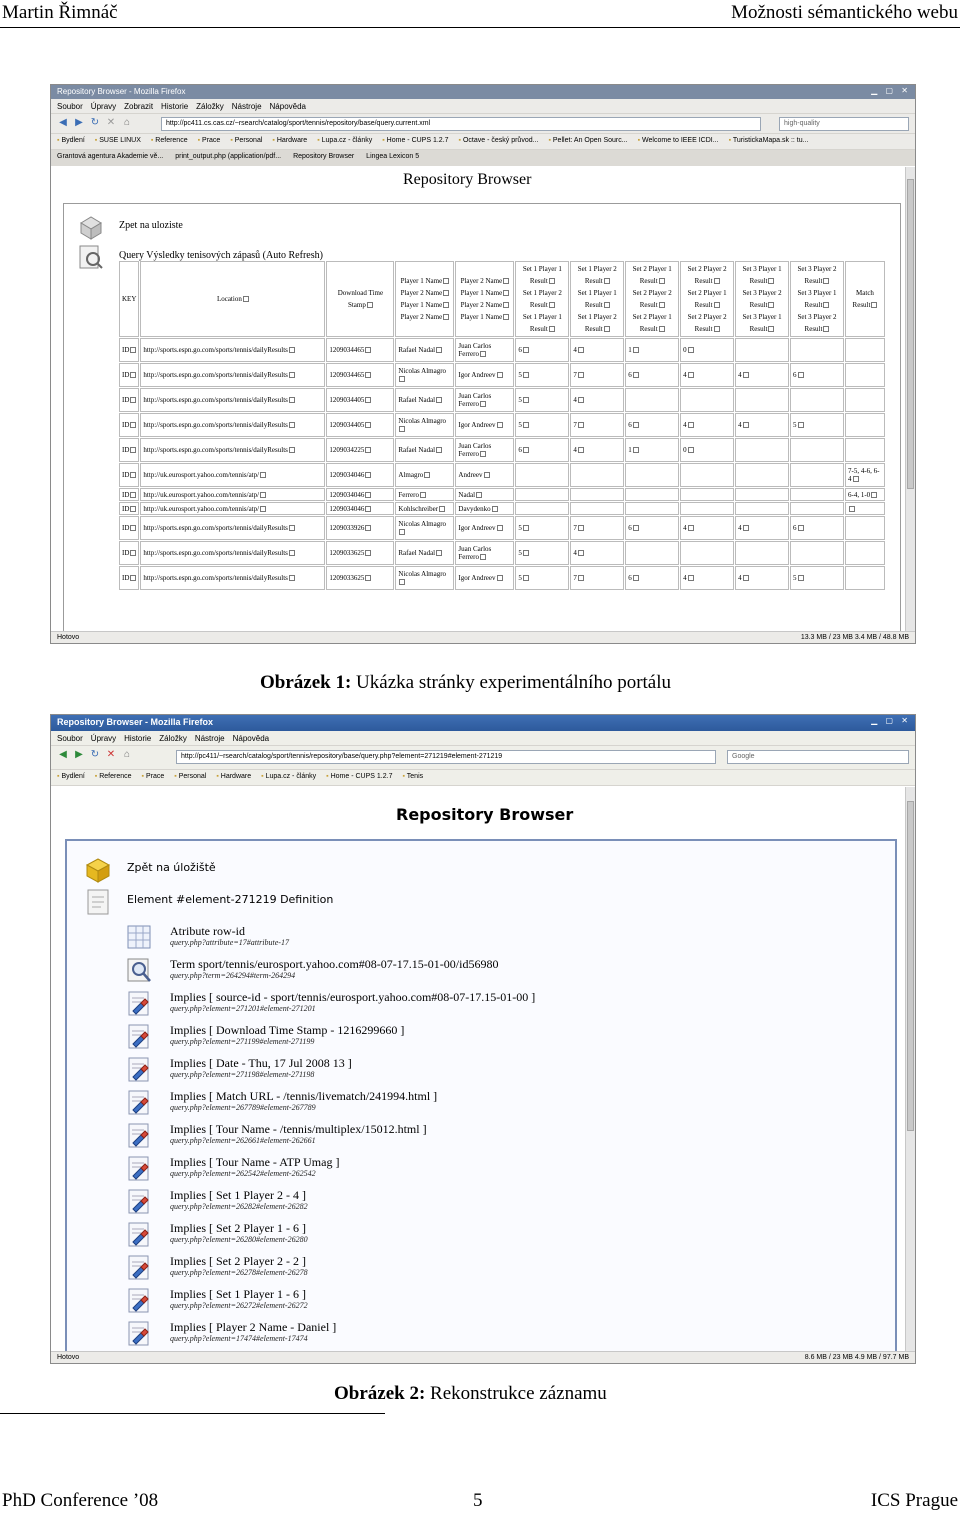  I want to click on back-to-repository-link: Zpet na uloziste, so click(151, 225).